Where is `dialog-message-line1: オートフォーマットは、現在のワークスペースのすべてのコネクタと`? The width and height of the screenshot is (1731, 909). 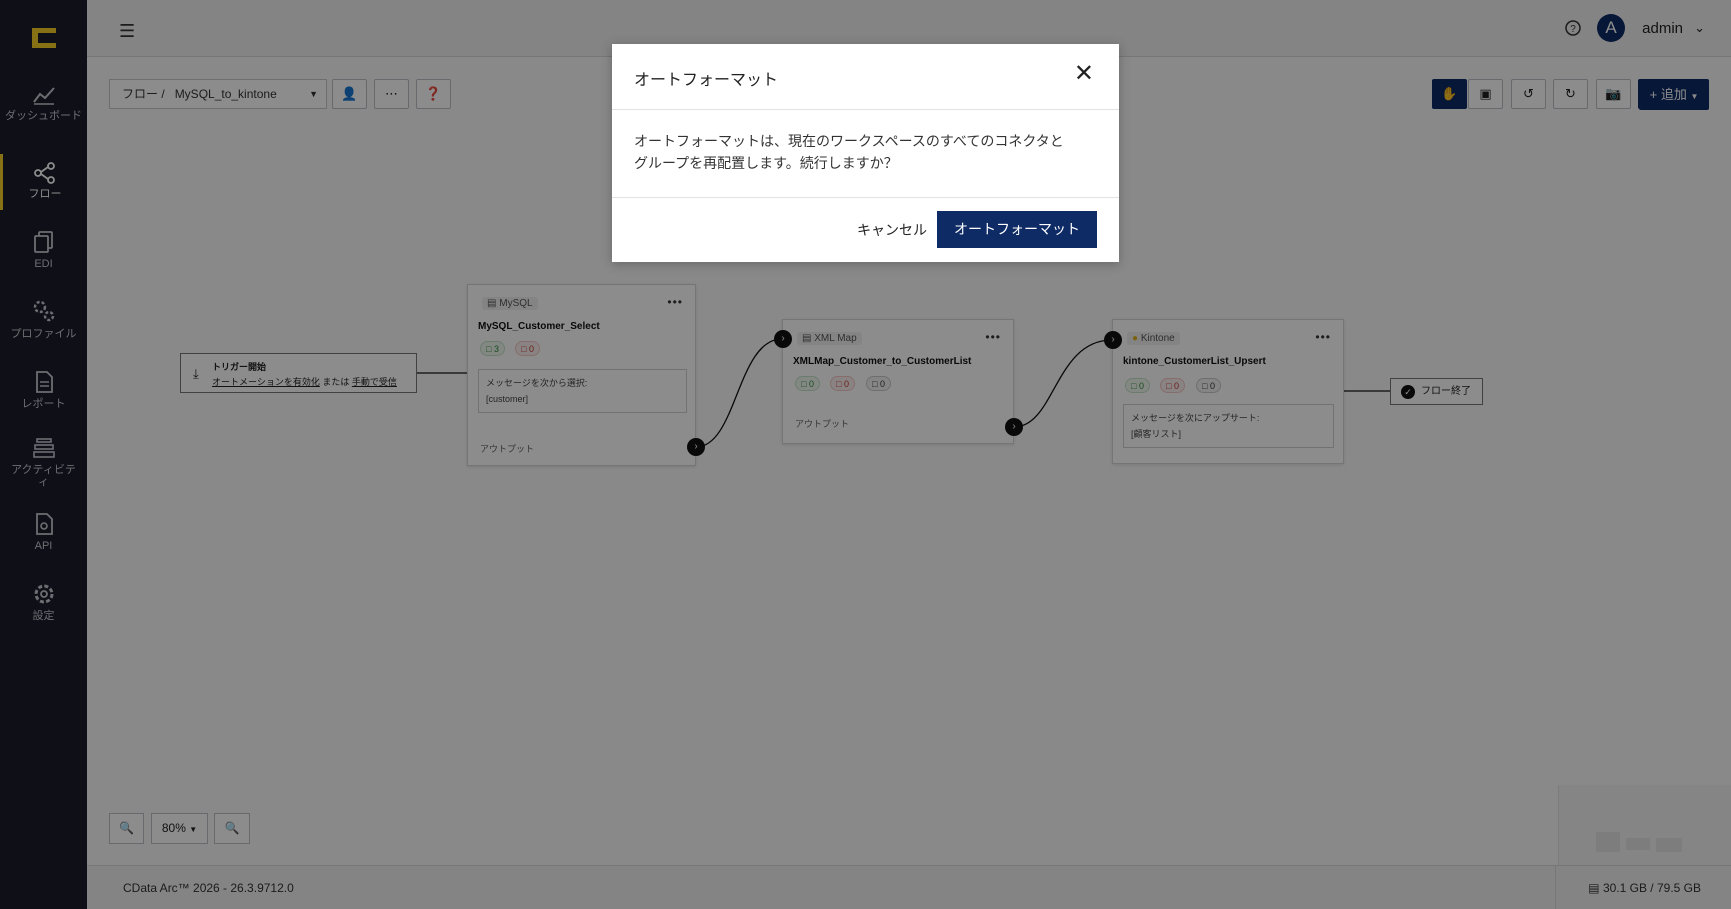
dialog-message-line1: オートフォーマットは、現在のワークスペースのすべてのコネクタと is located at coordinates (849, 141).